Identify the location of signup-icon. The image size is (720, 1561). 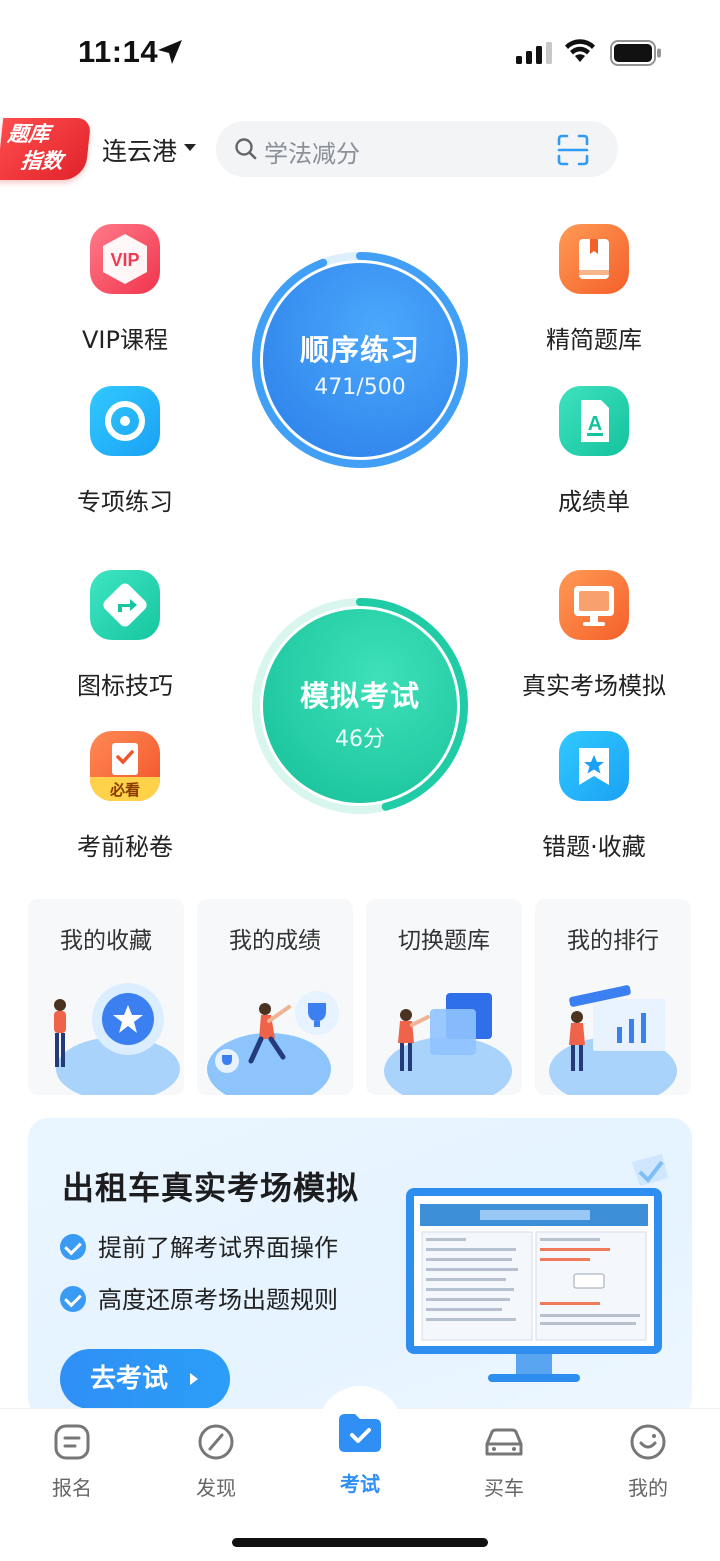
(72, 1442).